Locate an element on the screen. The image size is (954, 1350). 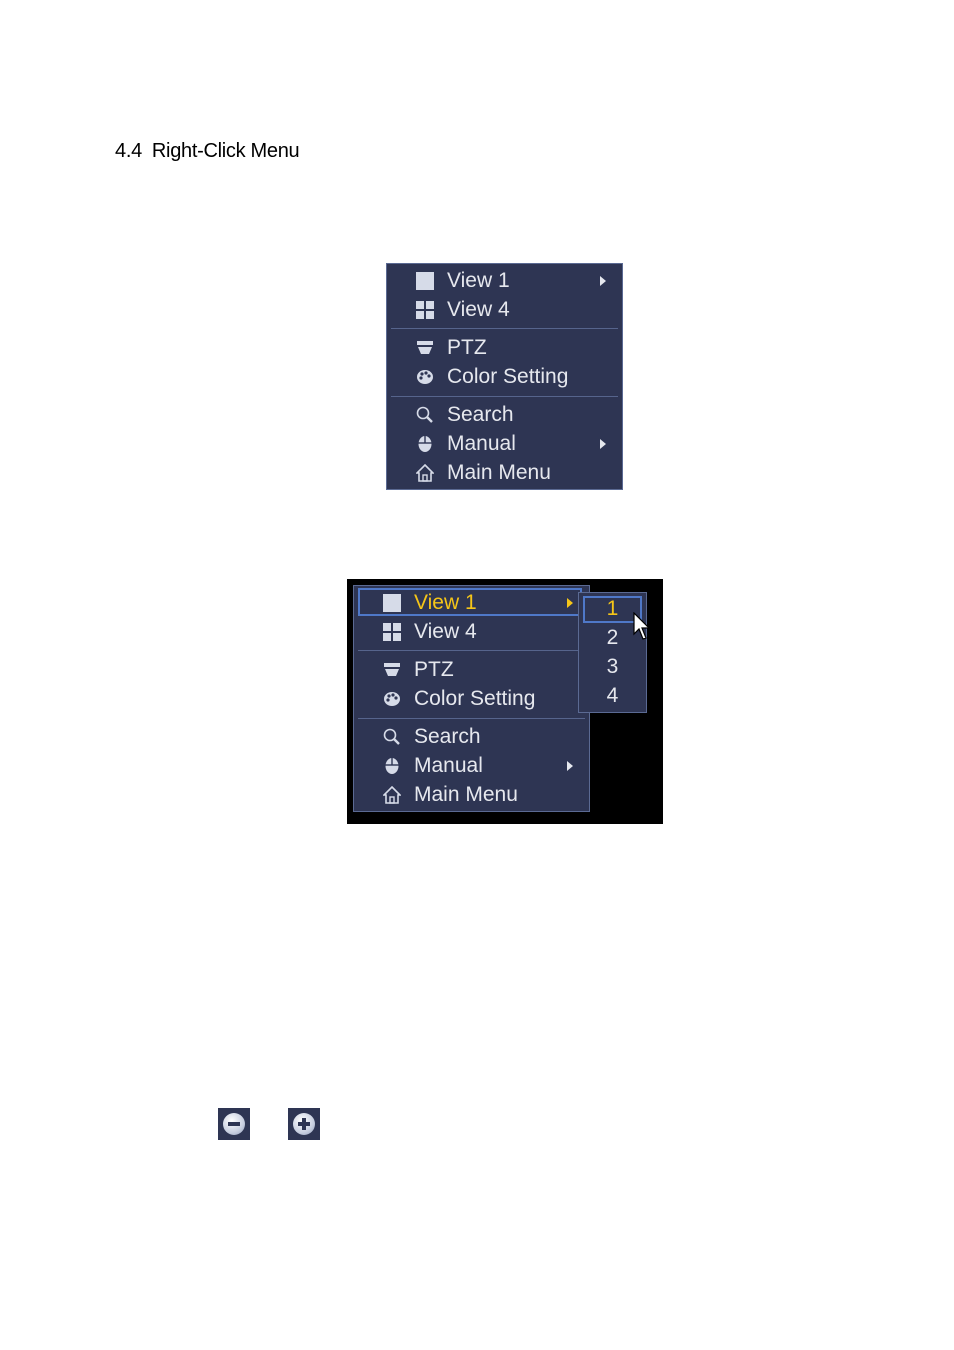
submenu-item-3: 3 is located at coordinates (612, 666).